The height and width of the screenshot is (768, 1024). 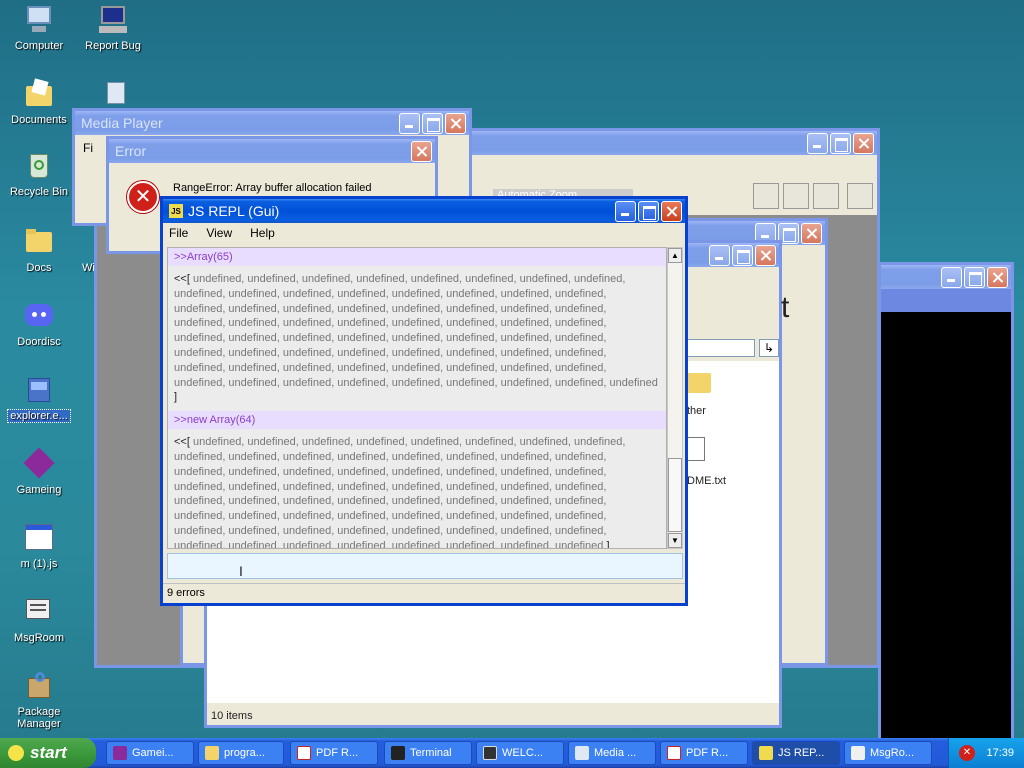 What do you see at coordinates (39, 700) in the screenshot?
I see `desktop-icon-package-manager: Package Manager` at bounding box center [39, 700].